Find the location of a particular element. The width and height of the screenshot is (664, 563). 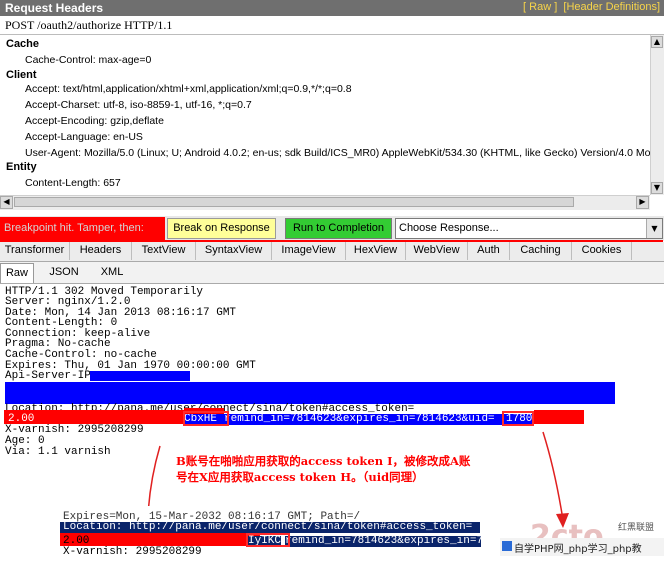

annotation-arrows is located at coordinates (355, 479).